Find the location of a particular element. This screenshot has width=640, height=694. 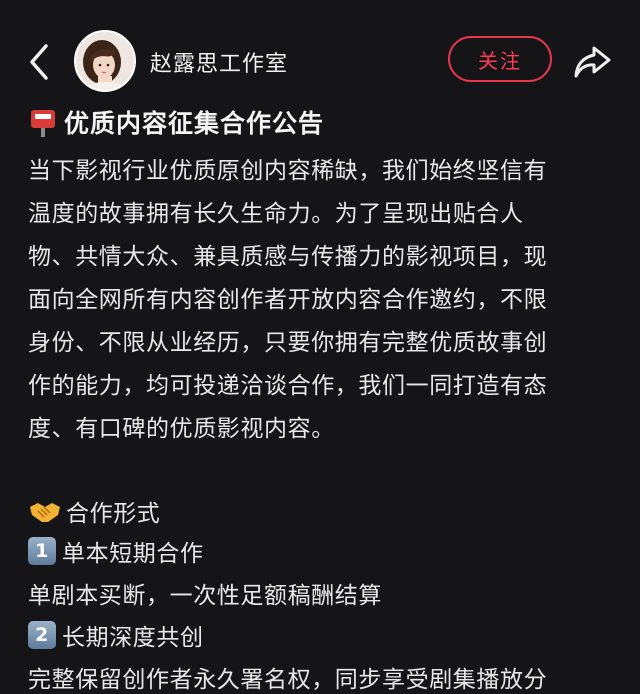

section-title: 合作形式 is located at coordinates (113, 514).